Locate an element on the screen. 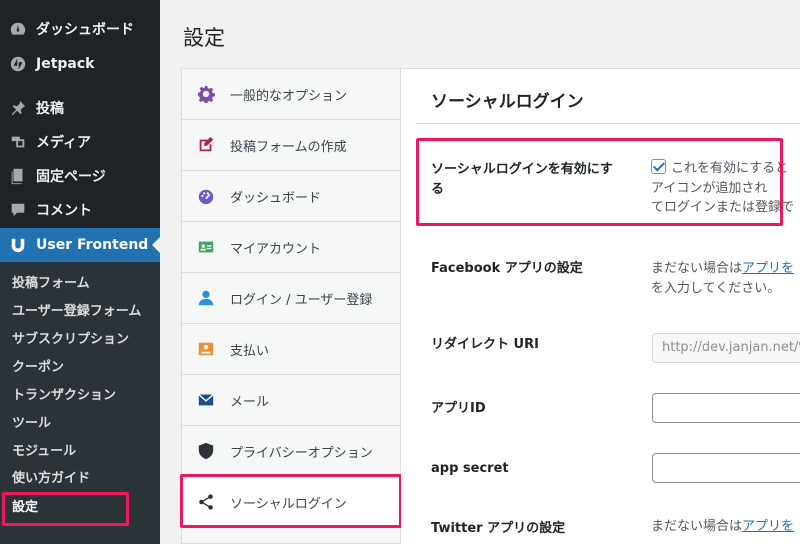 Image resolution: width=800 pixels, height=544 pixels. dashboard-gauge-icon is located at coordinates (206, 196).